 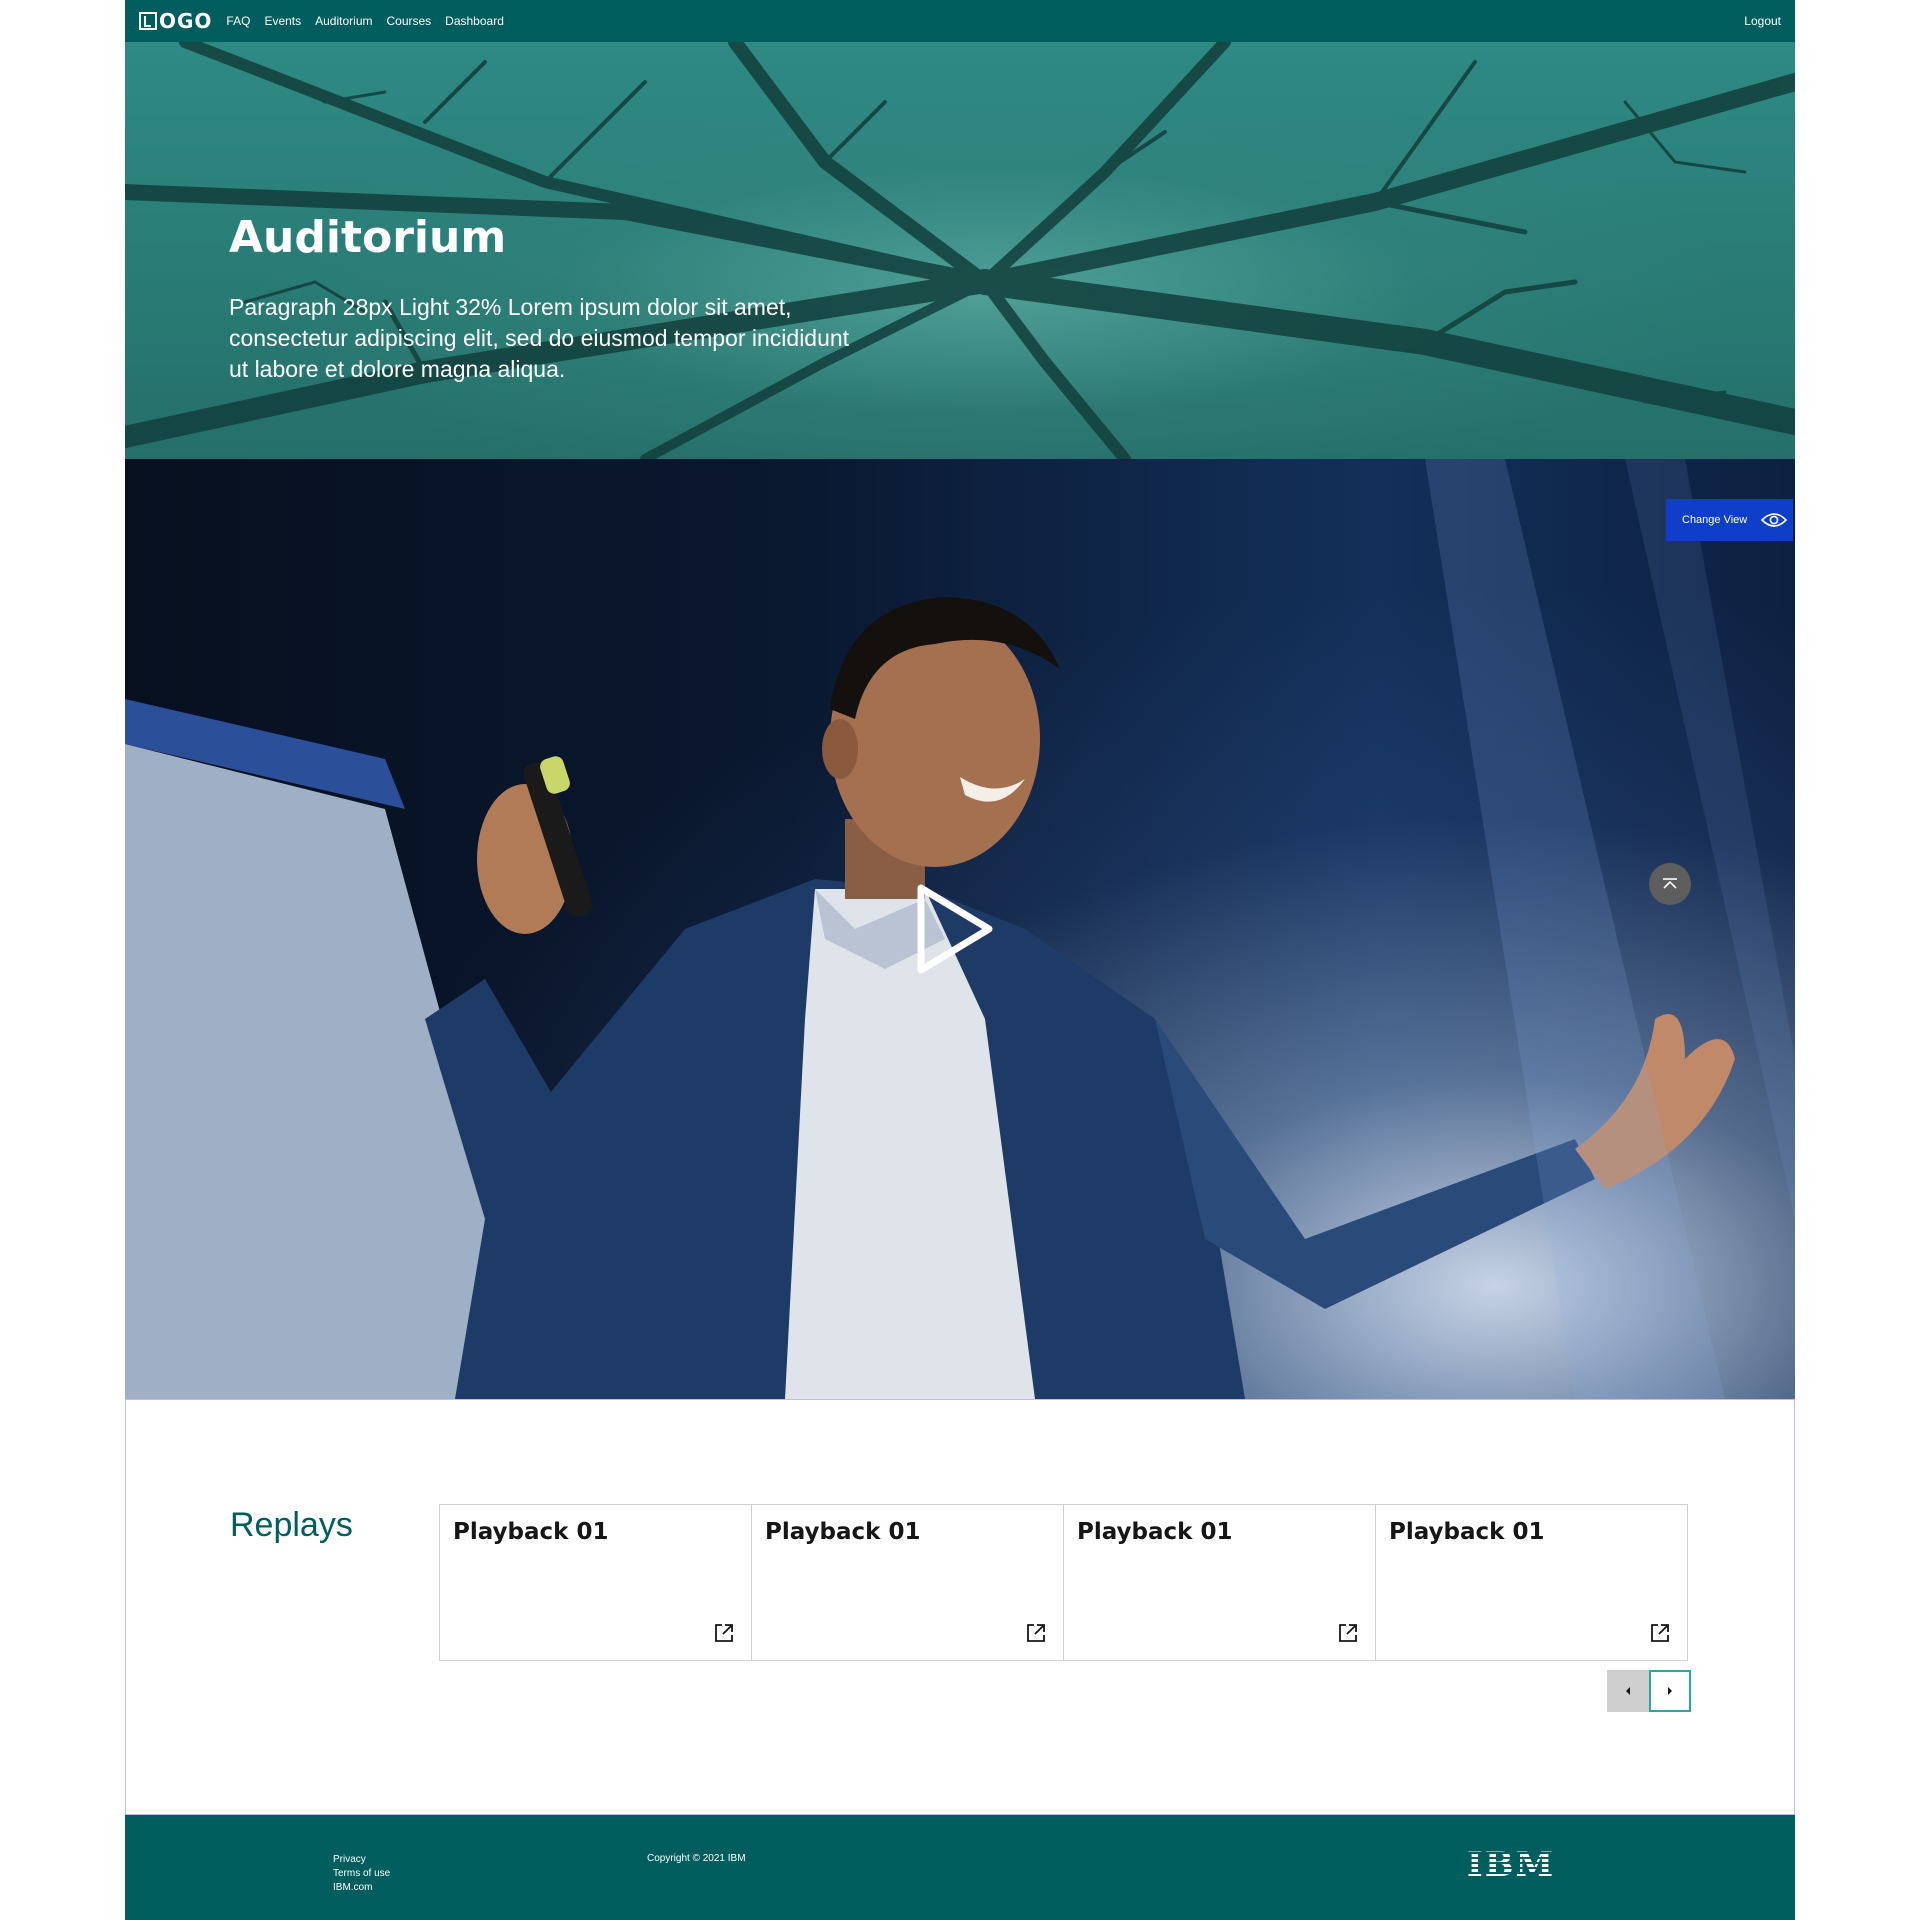 I want to click on footer-link-ibm-com: IBM.com, so click(x=361, y=1888).